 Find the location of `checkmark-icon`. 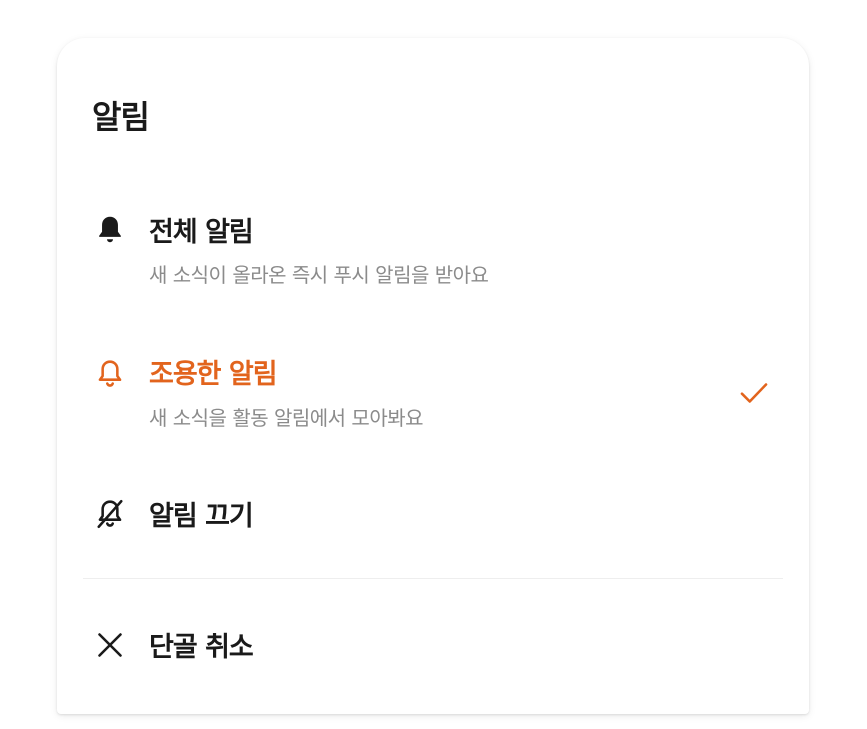

checkmark-icon is located at coordinates (754, 393).